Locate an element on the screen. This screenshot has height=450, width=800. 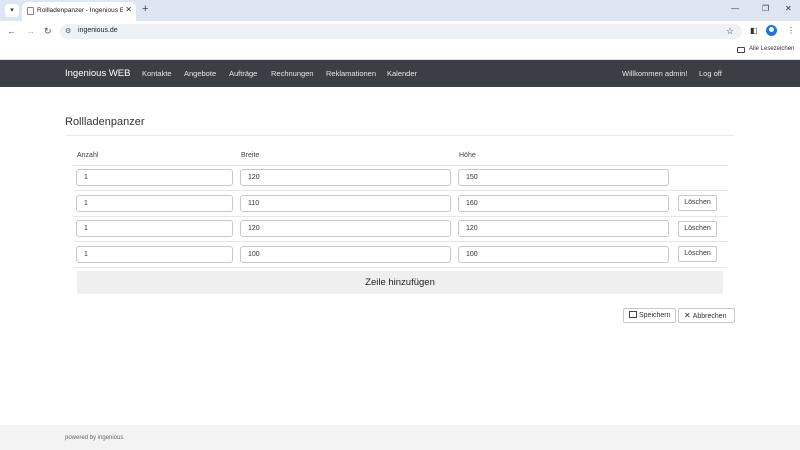
save-label: Speichern is located at coordinates (655, 315).